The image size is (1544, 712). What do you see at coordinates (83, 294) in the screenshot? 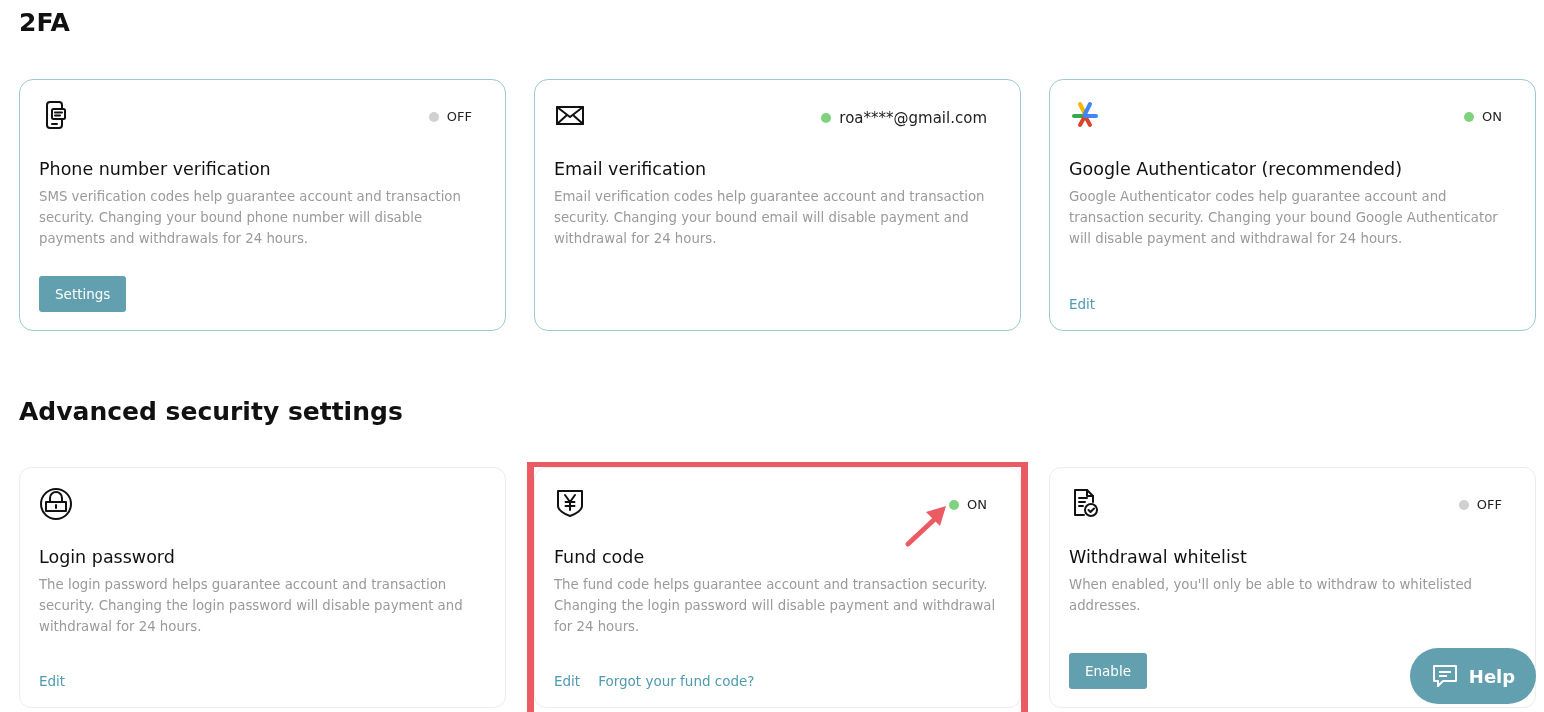
I see `action-button: Settings` at bounding box center [83, 294].